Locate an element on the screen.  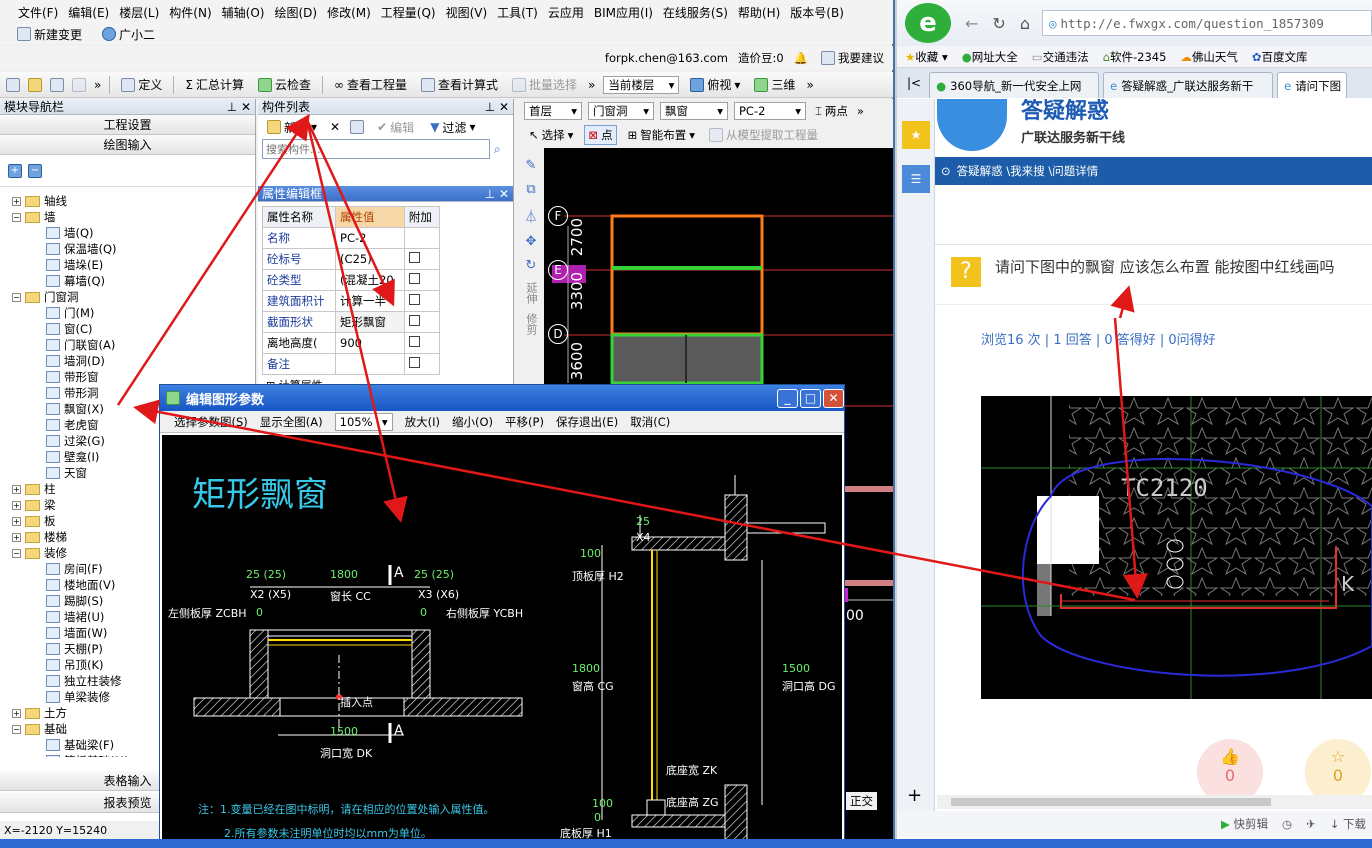
tree-item: 门联窗(A) is located at coordinates (127, 345).